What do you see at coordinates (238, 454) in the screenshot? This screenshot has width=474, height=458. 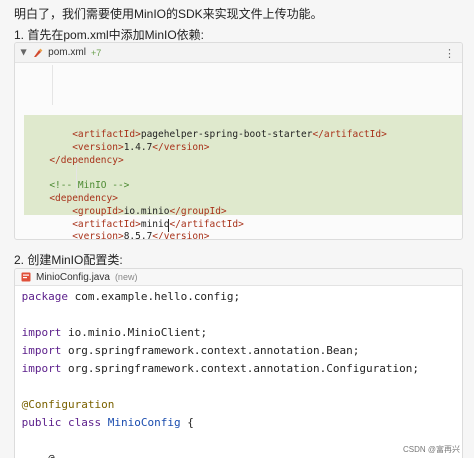 I see `code-line: @` at bounding box center [238, 454].